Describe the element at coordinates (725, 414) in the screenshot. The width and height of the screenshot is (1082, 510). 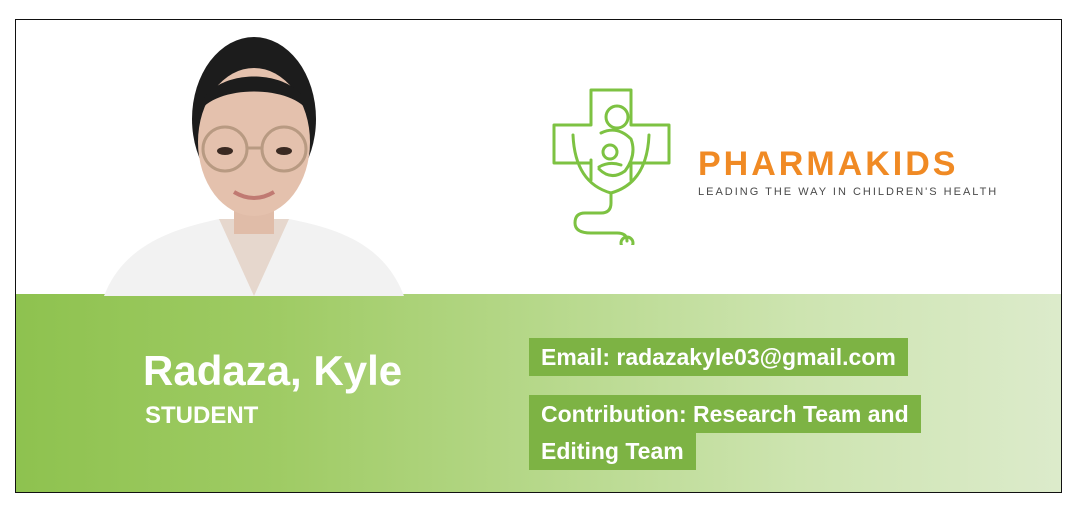
I see `contribution-tag-line1: Contribution: Research Team and` at that location.